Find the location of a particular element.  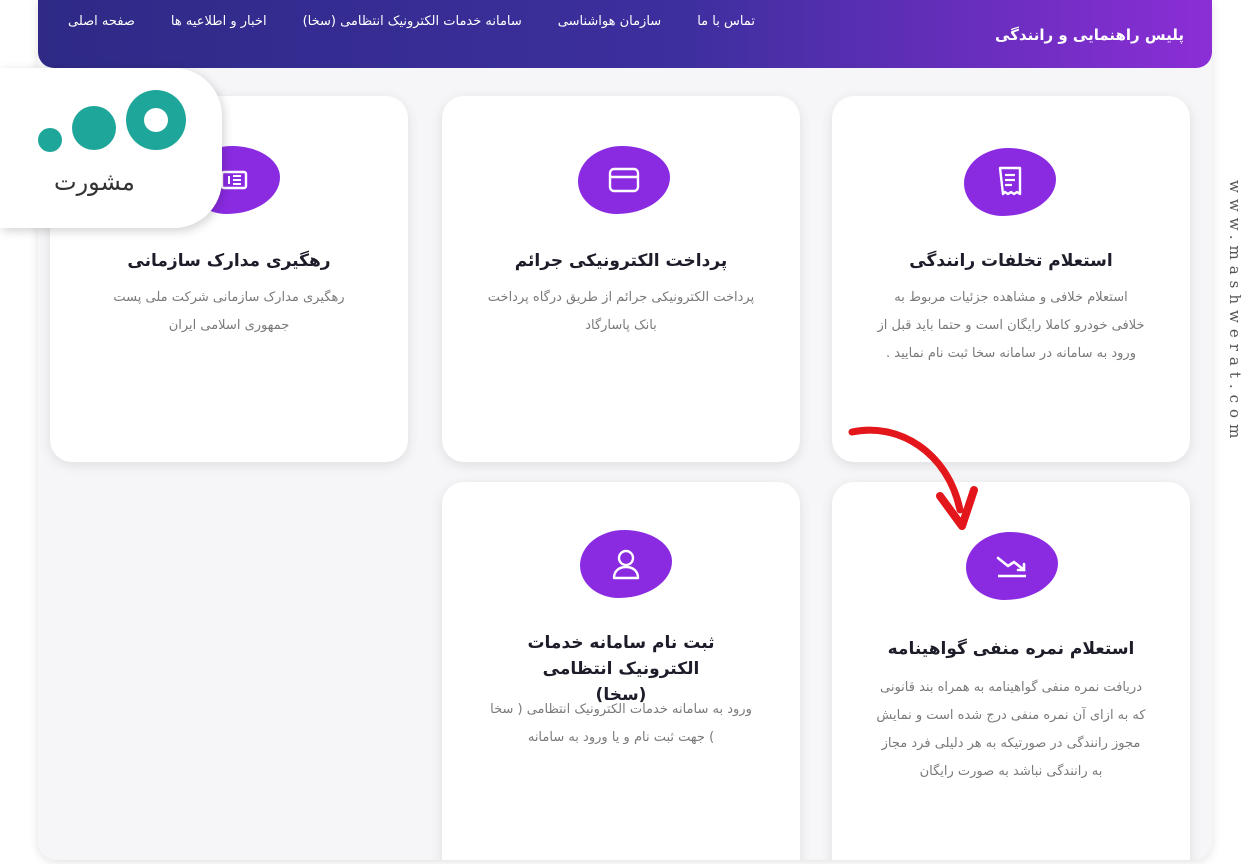

nav-item-weather: سازمان هواشناسی is located at coordinates (609, 21).